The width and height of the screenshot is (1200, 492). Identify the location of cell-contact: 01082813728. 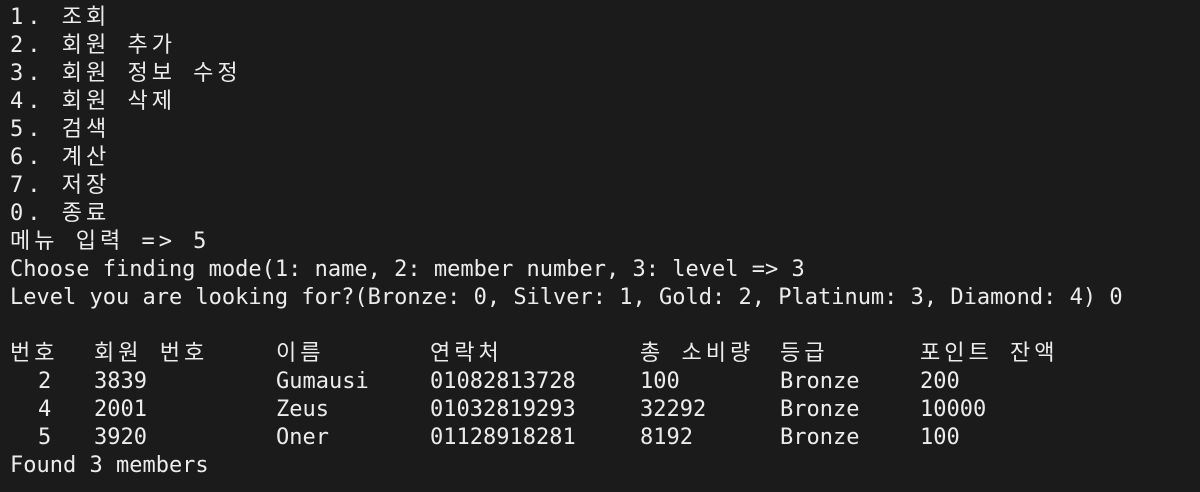
(503, 381).